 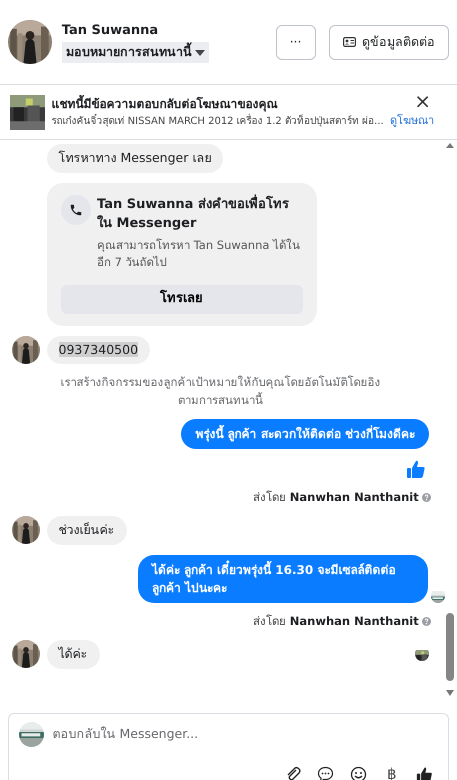 I want to click on message-bubble: 0937340500, so click(x=98, y=350).